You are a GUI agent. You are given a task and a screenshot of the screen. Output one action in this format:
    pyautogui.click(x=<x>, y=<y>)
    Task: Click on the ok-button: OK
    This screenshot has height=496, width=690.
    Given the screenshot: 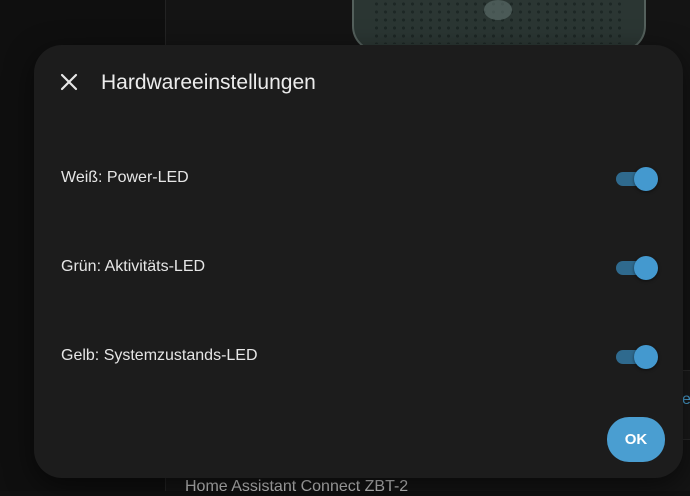 What is the action you would take?
    pyautogui.click(x=636, y=439)
    